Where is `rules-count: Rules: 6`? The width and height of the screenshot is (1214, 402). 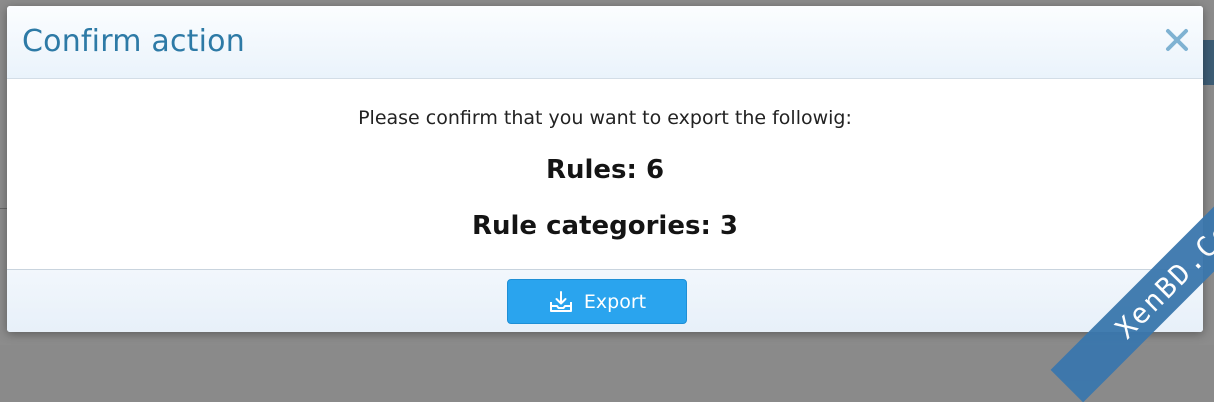
rules-count: Rules: 6 is located at coordinates (605, 170).